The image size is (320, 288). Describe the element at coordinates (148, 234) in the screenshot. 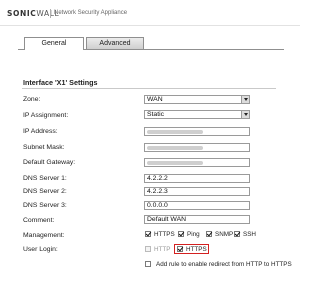

I see `management-https-checkbox` at that location.